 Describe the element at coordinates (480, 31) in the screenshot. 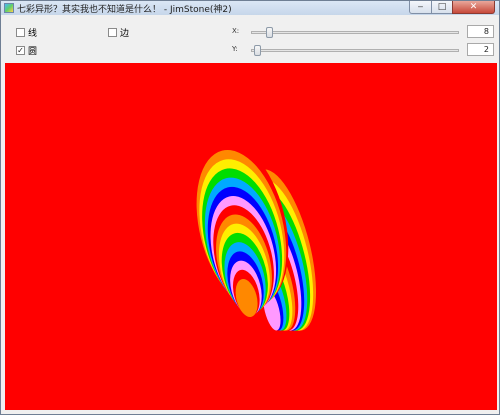

I see `x-value-field: 8` at that location.